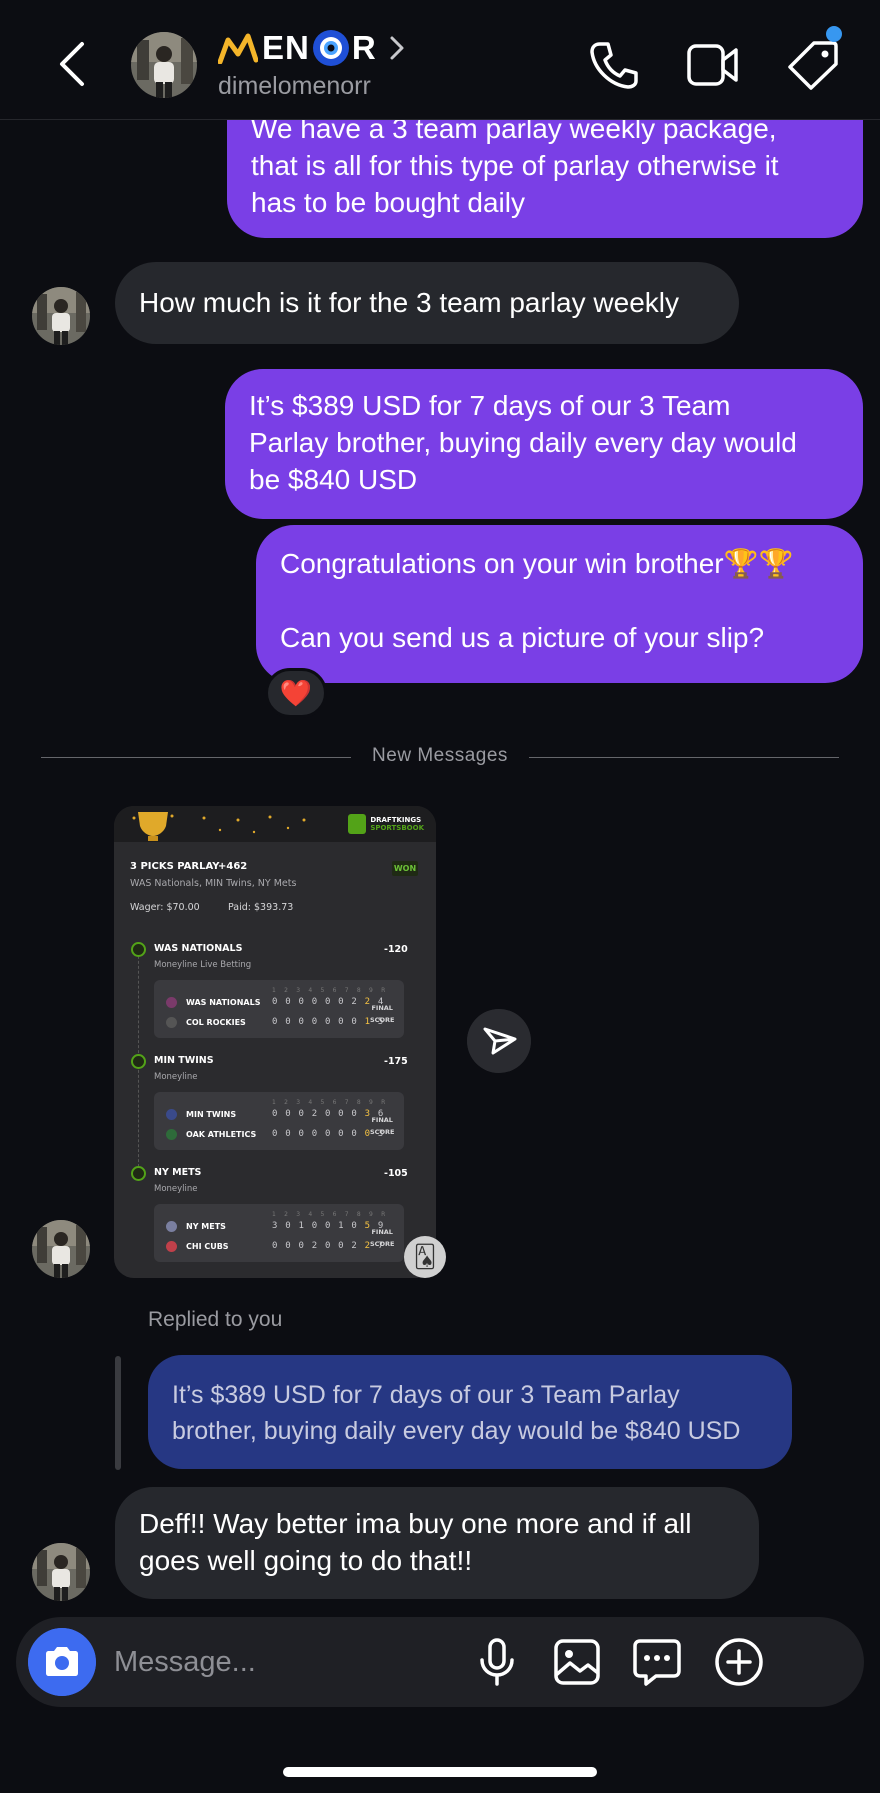  What do you see at coordinates (397, 828) in the screenshot?
I see `brand-bottom: SPORTSBOOK` at bounding box center [397, 828].